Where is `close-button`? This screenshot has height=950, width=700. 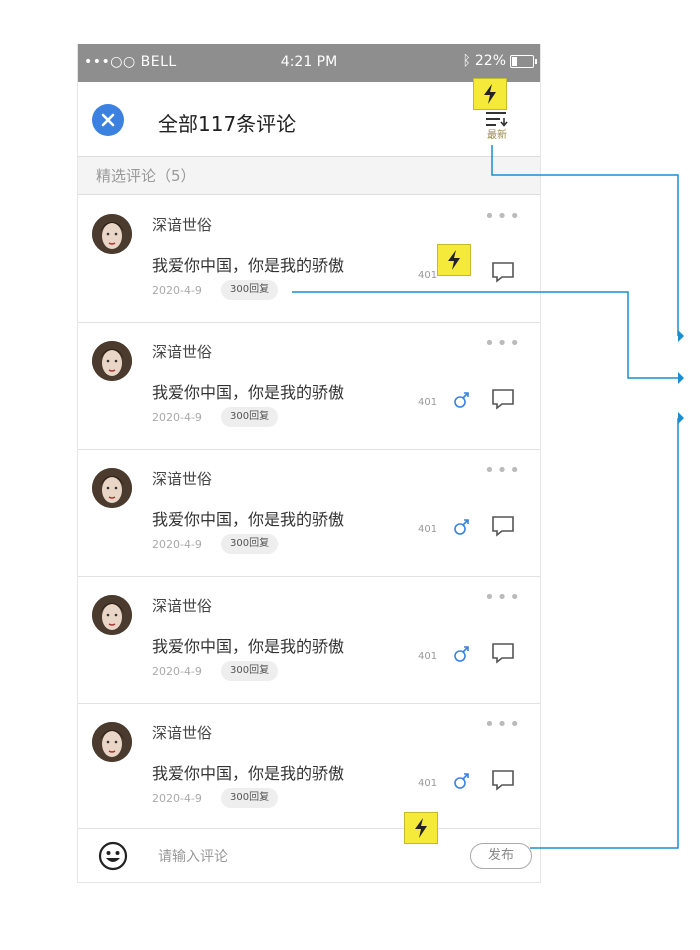 close-button is located at coordinates (108, 120).